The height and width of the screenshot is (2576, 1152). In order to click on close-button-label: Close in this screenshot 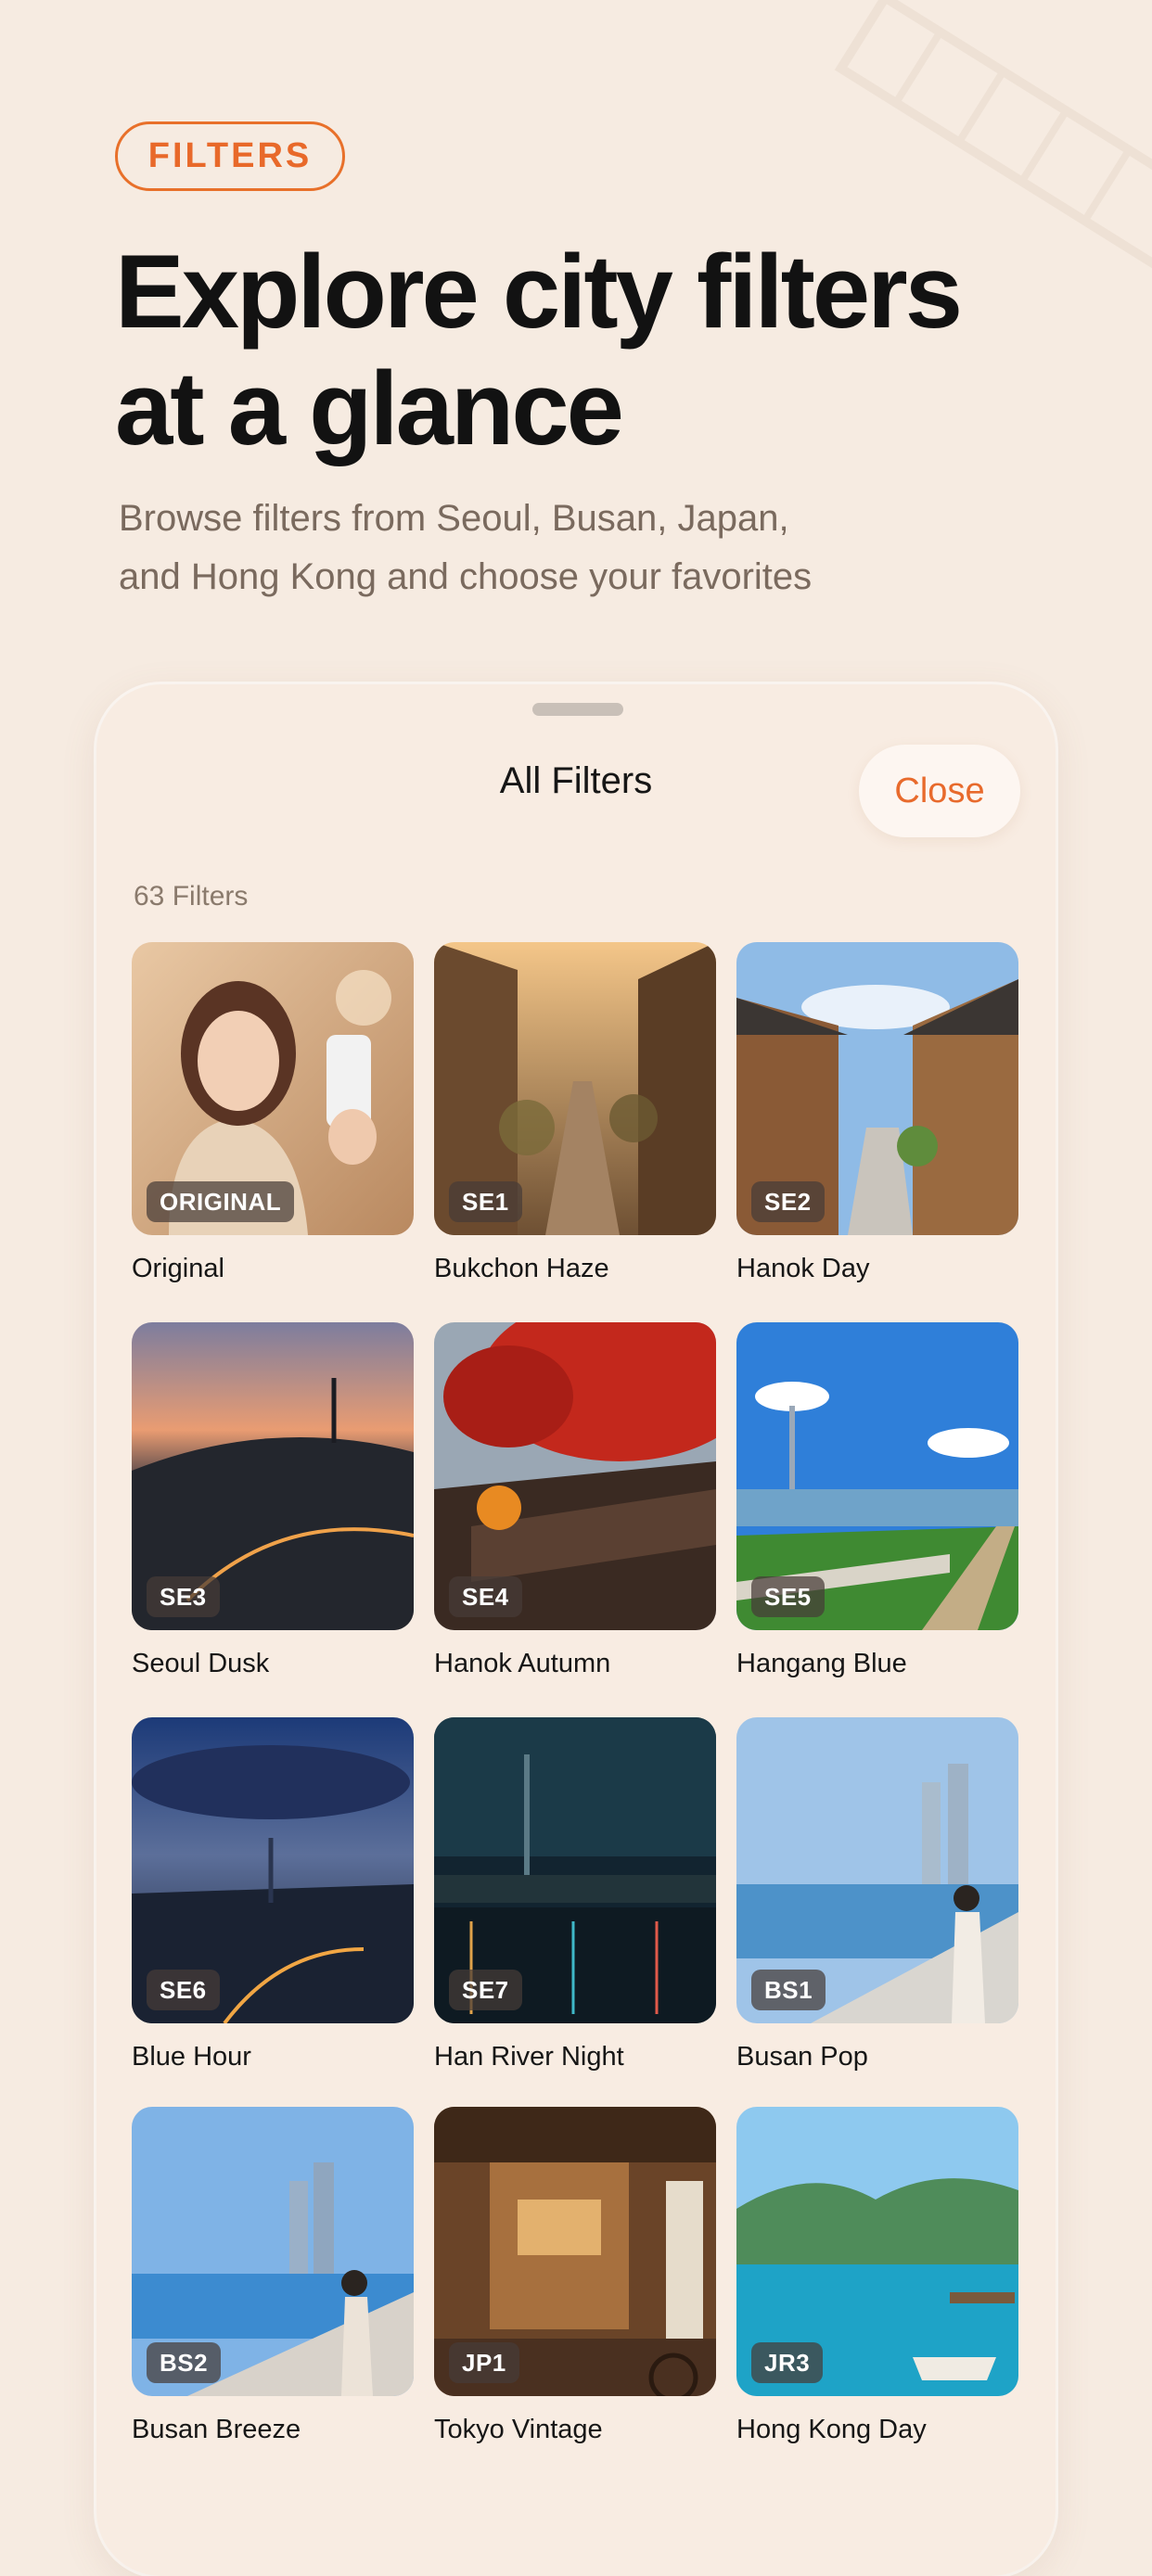, I will do `click(939, 790)`.